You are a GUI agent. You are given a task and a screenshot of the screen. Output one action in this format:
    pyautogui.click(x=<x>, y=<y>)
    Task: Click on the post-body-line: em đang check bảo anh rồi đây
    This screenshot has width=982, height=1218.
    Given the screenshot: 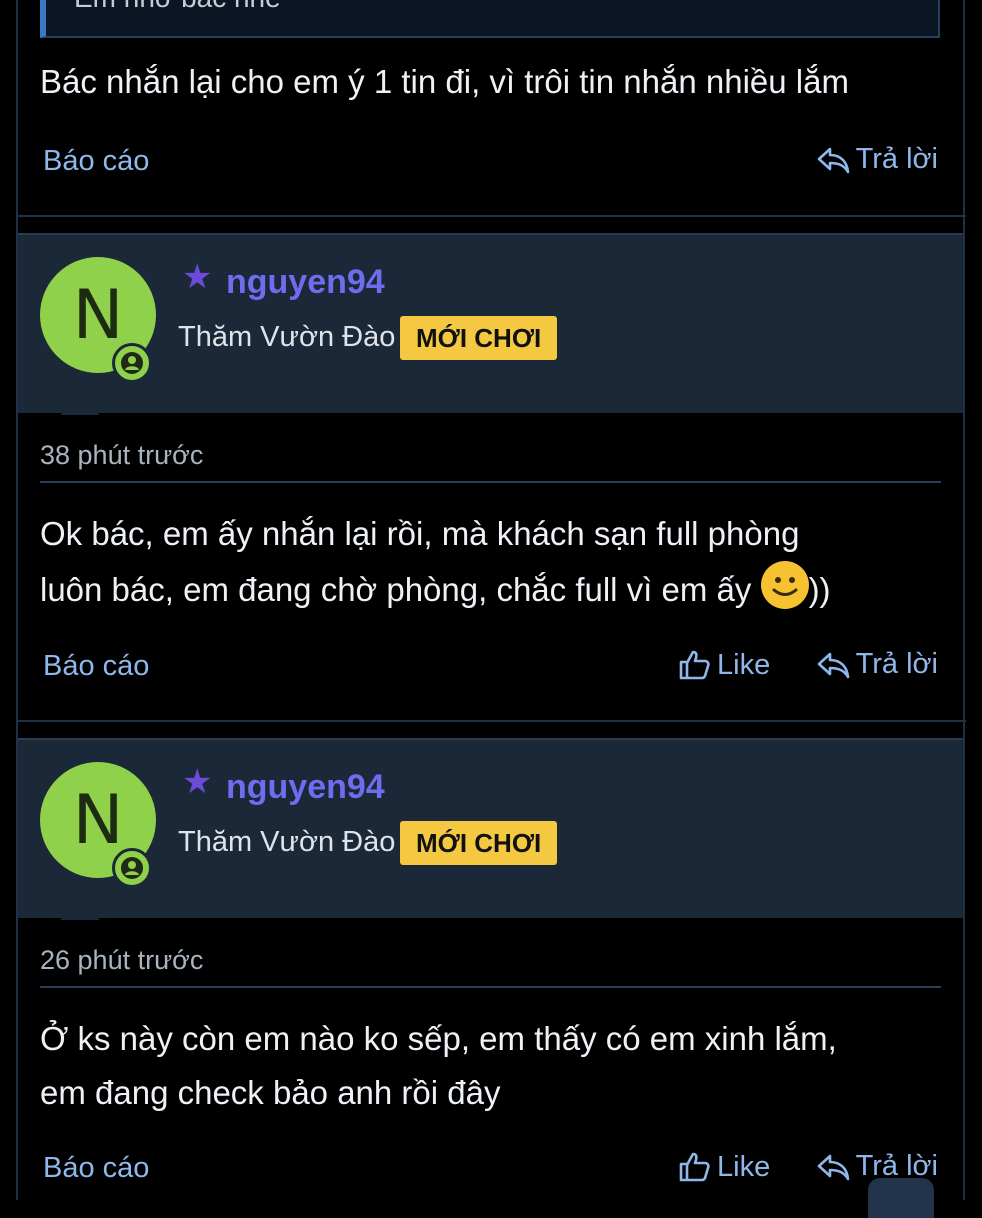 What is the action you would take?
    pyautogui.click(x=270, y=1092)
    